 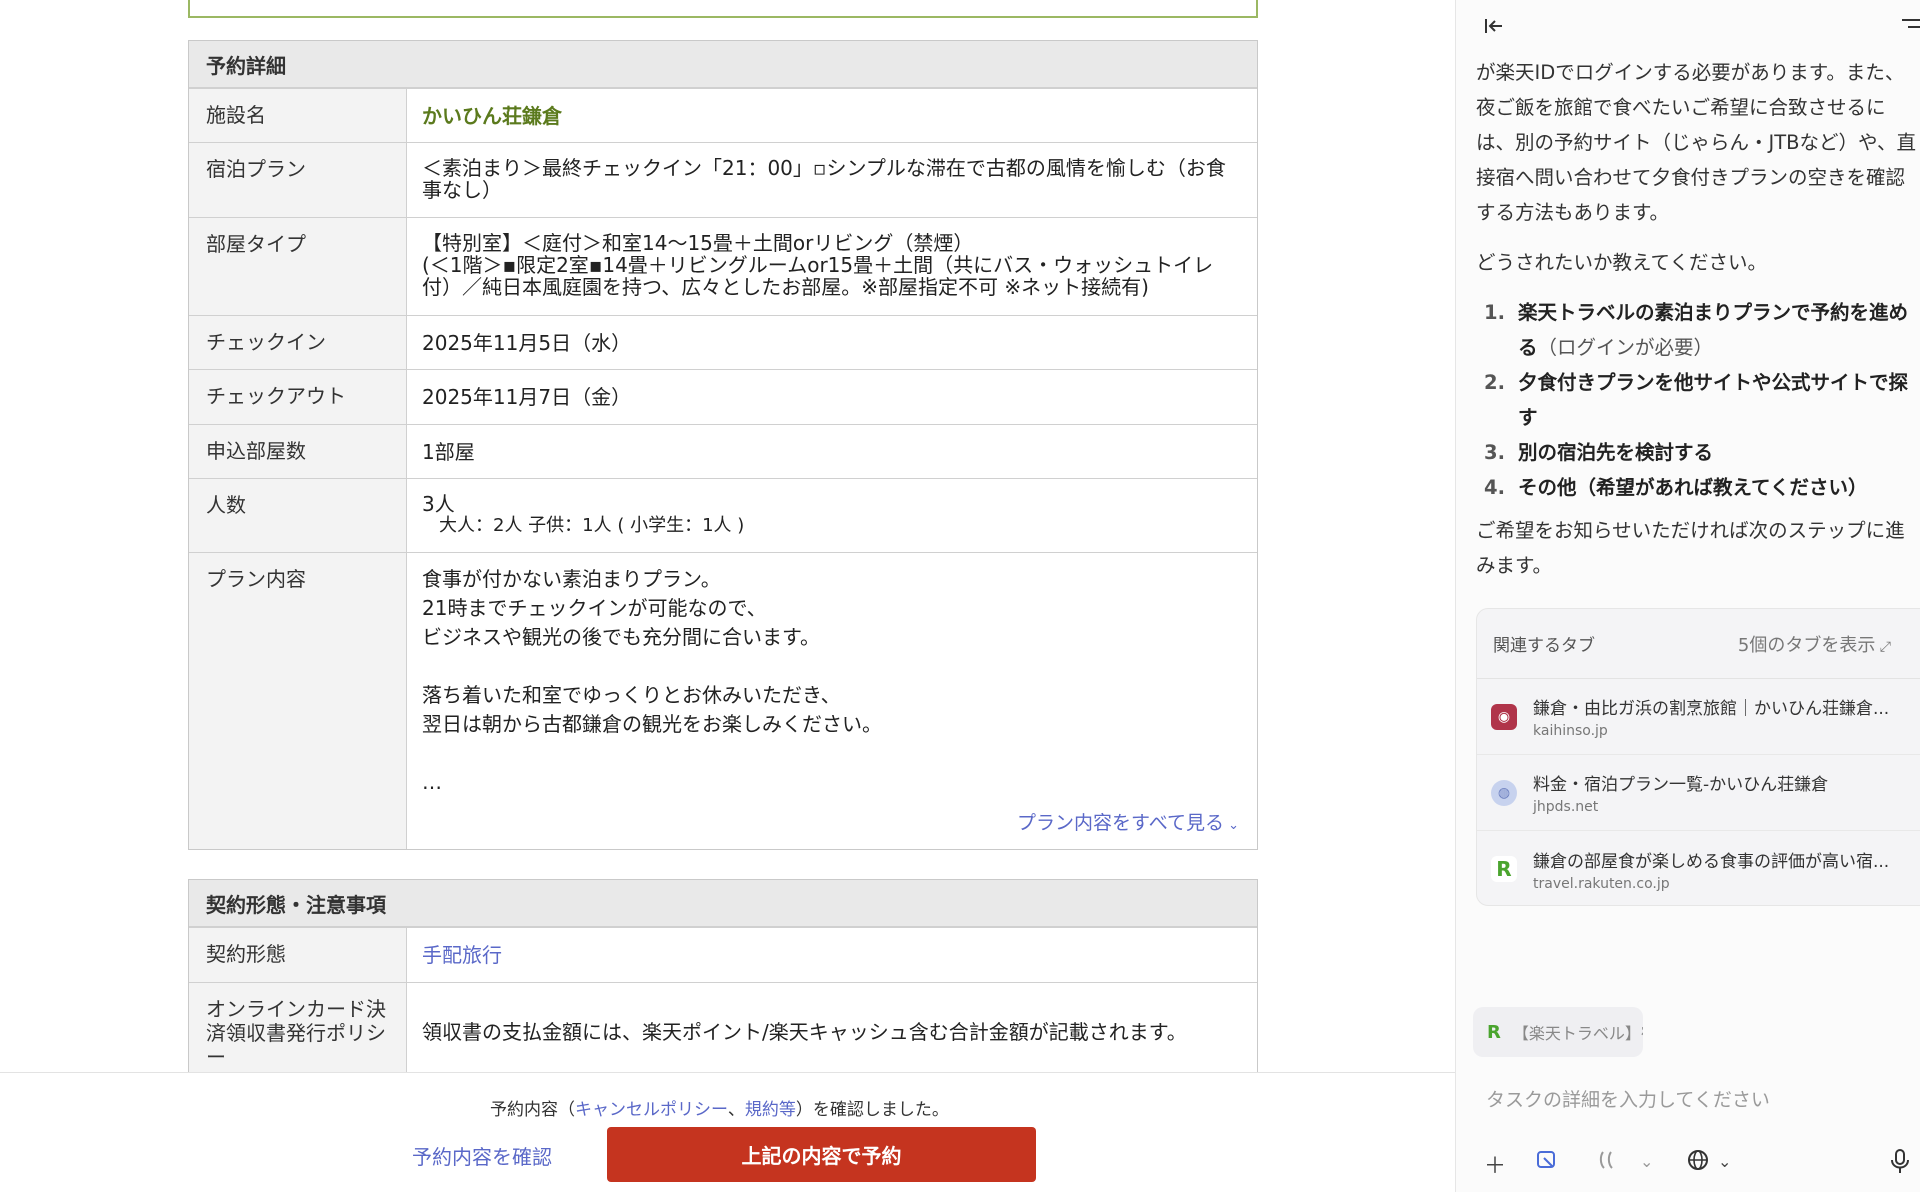 I want to click on message-paragraph: どうされたいか教えてください。, so click(x=1621, y=262).